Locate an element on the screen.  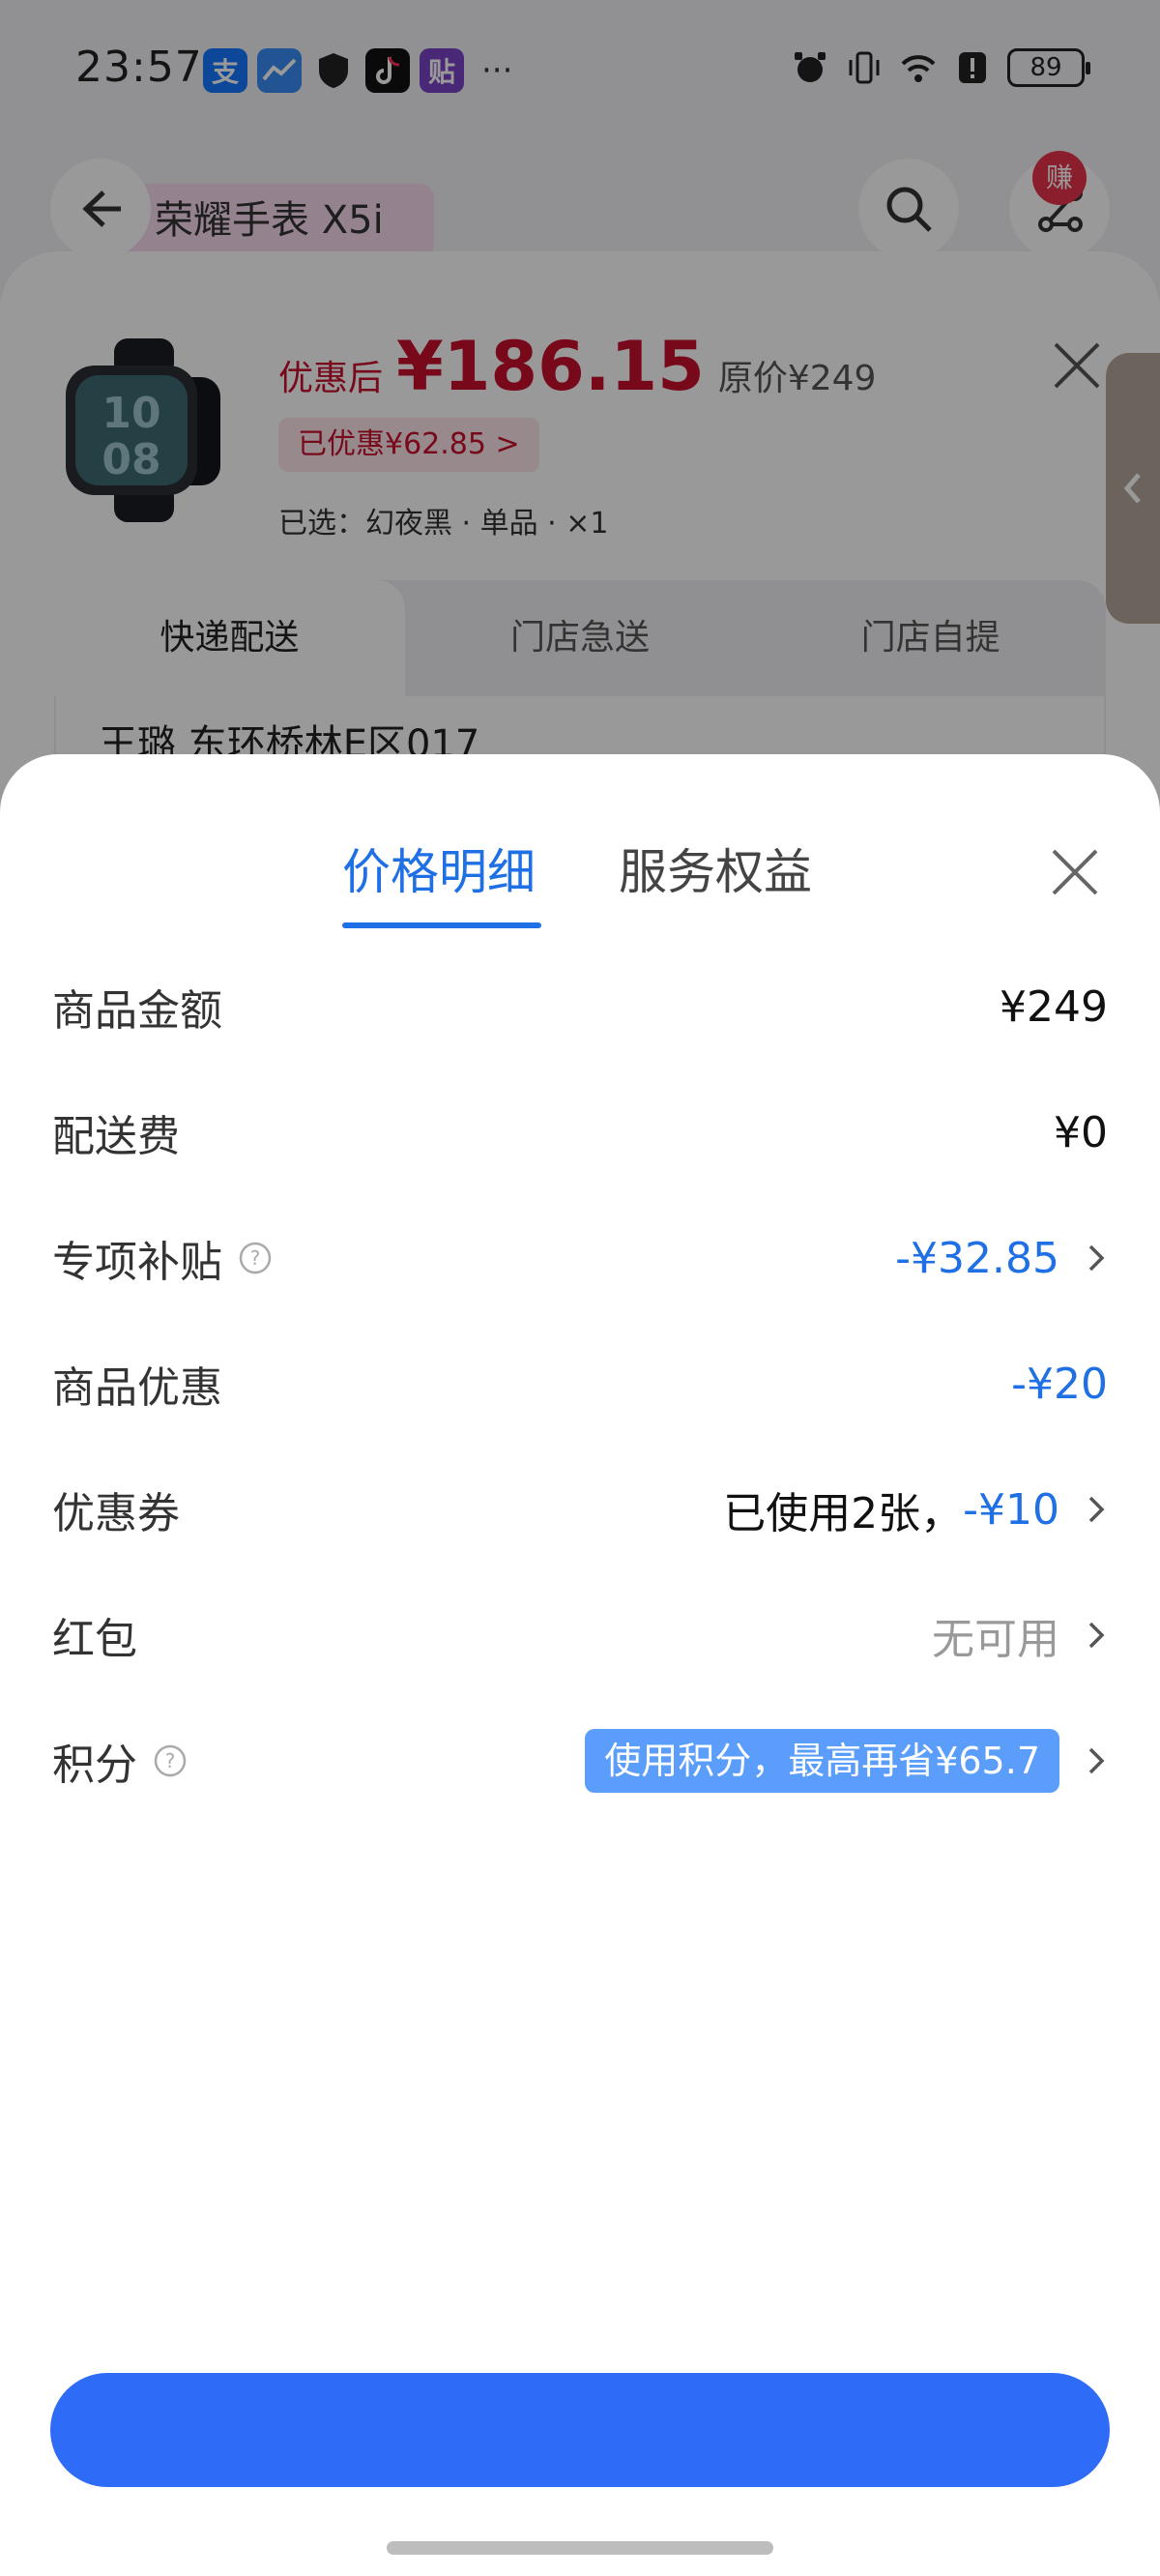
row-goods-discount: 商品优惠 -¥20 is located at coordinates (580, 1384).